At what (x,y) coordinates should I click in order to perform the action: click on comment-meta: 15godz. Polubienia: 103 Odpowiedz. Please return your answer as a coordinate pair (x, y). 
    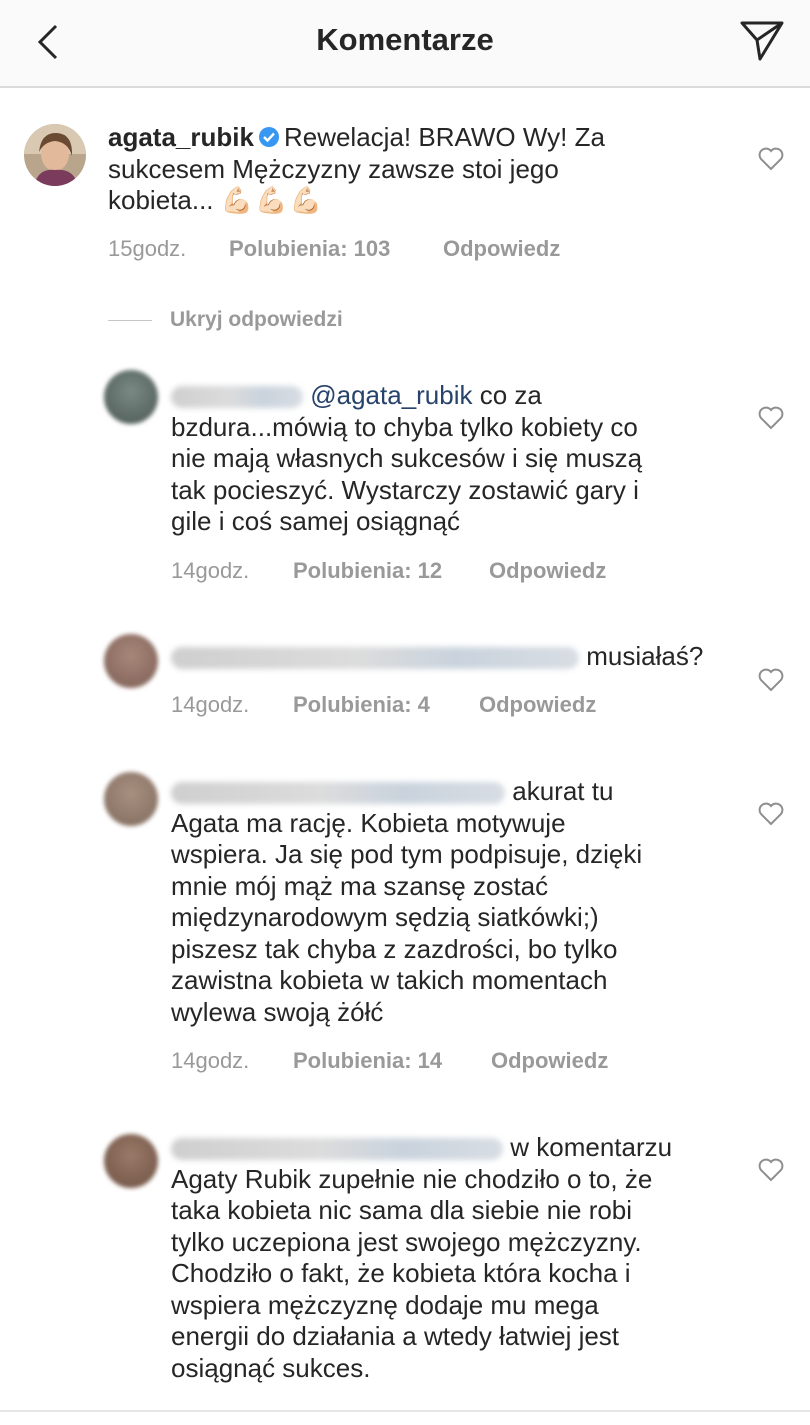
    Looking at the image, I should click on (334, 249).